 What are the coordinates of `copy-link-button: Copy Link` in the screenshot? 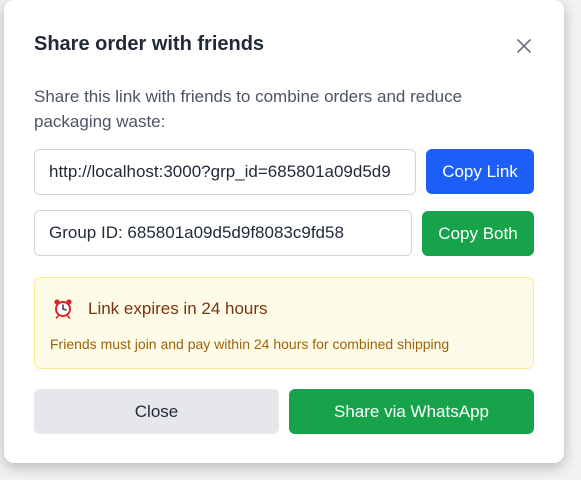 It's located at (480, 171).